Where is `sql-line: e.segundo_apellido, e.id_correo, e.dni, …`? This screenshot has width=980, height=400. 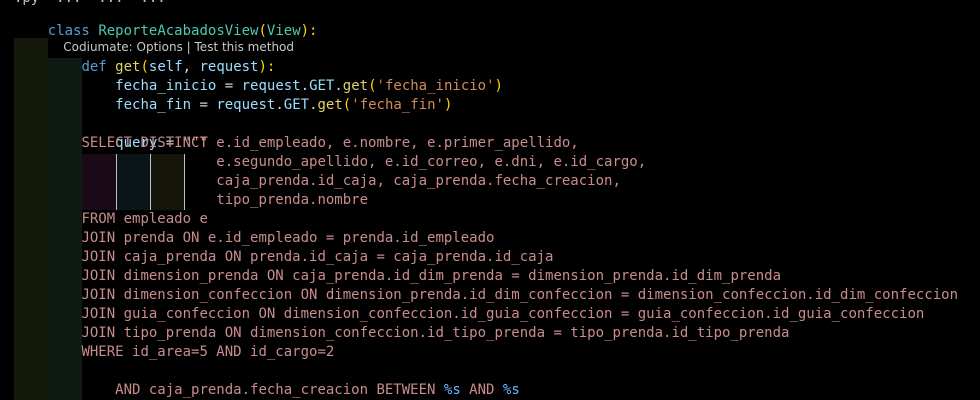 sql-line: e.segundo_apellido, e.id_correo, e.dni, … is located at coordinates (330, 162).